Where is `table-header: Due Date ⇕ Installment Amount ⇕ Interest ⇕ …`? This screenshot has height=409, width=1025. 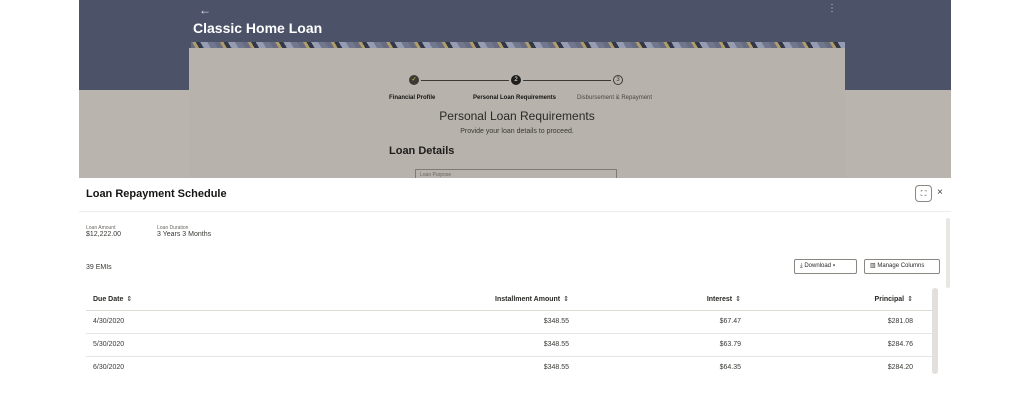
table-header: Due Date ⇕ Installment Amount ⇕ Interest ⇕ … is located at coordinates (509, 299).